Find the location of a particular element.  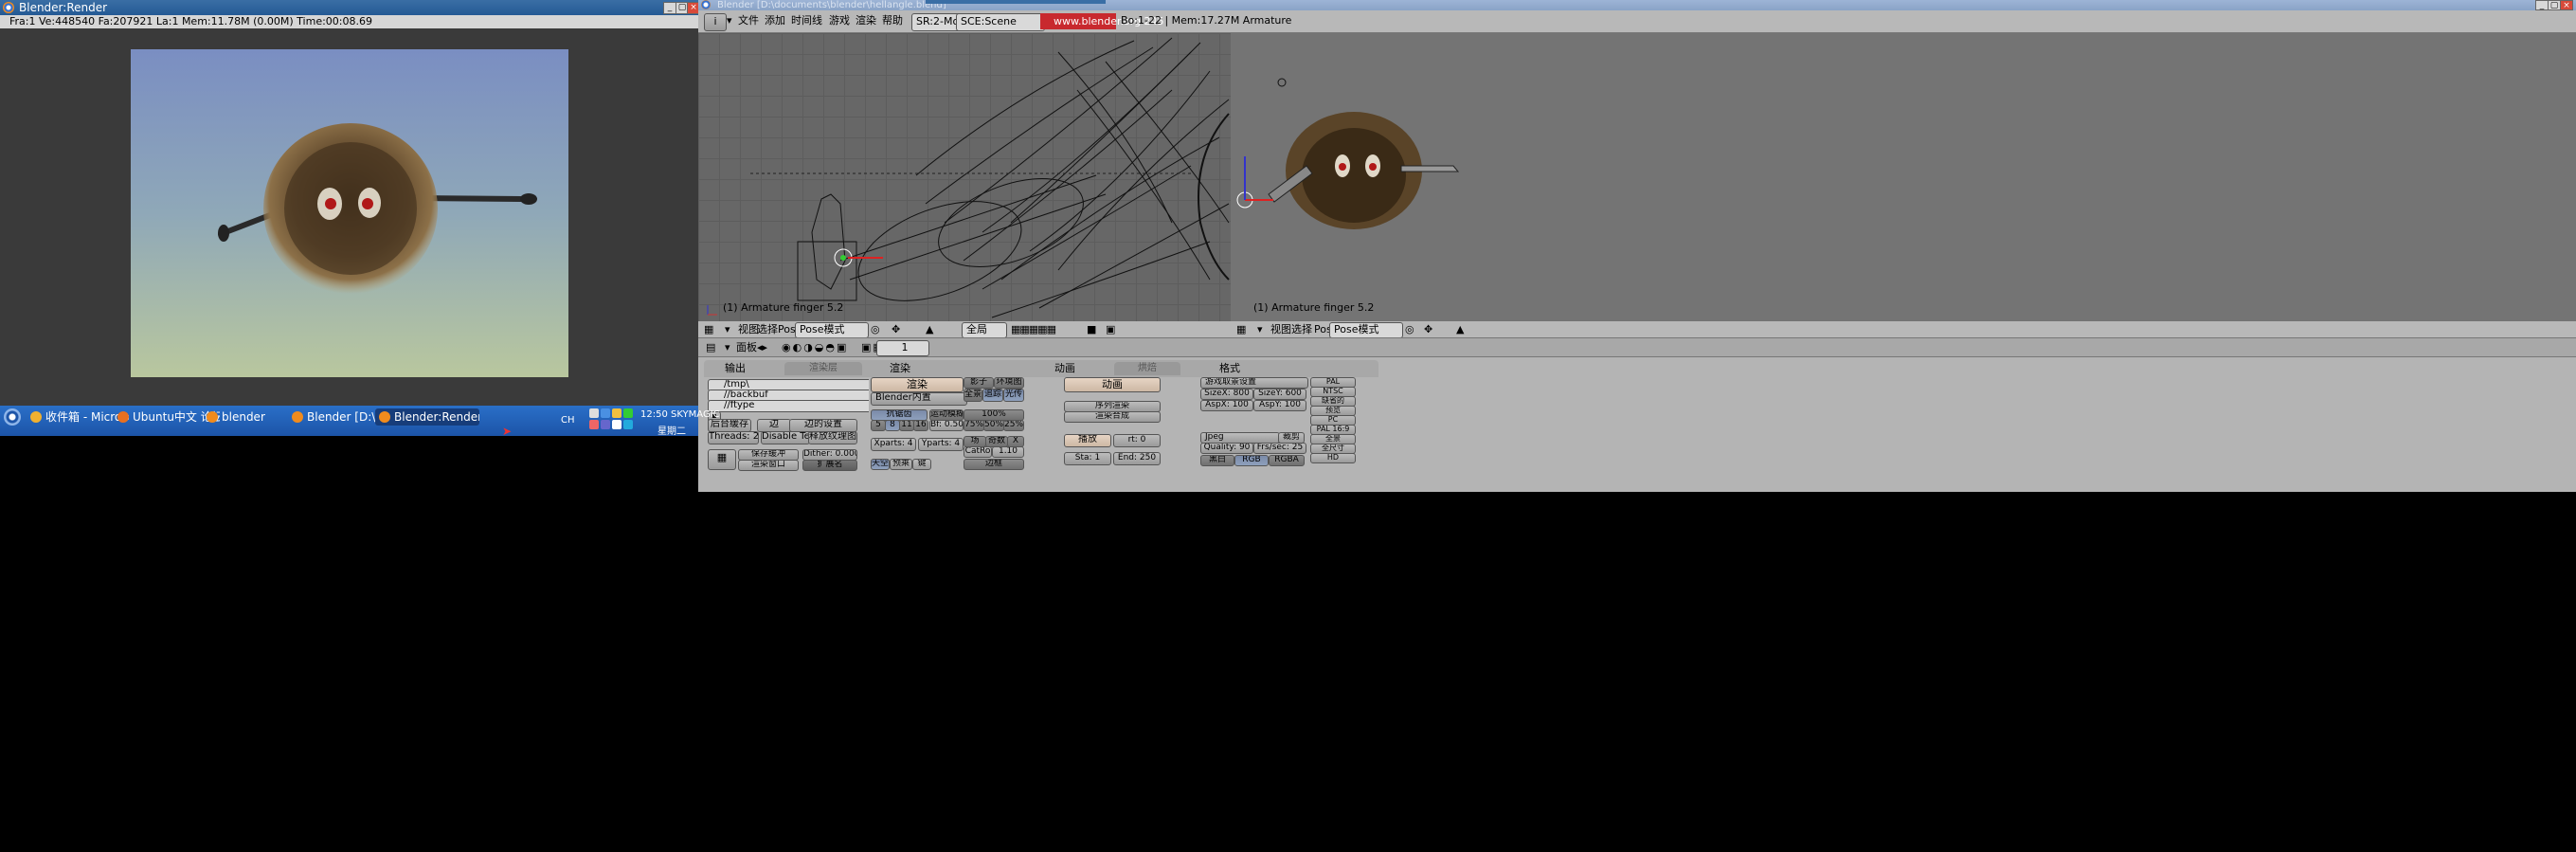

edge-settings-button: 边的设置 is located at coordinates (823, 425).